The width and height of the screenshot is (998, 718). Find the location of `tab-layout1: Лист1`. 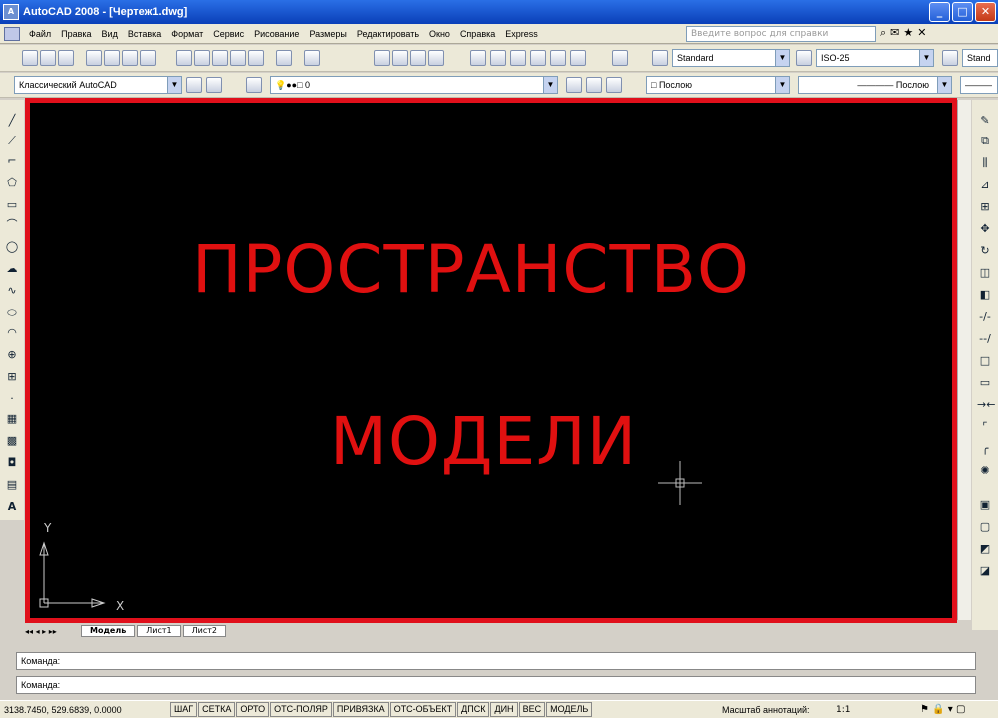

tab-layout1: Лист1 is located at coordinates (159, 631).